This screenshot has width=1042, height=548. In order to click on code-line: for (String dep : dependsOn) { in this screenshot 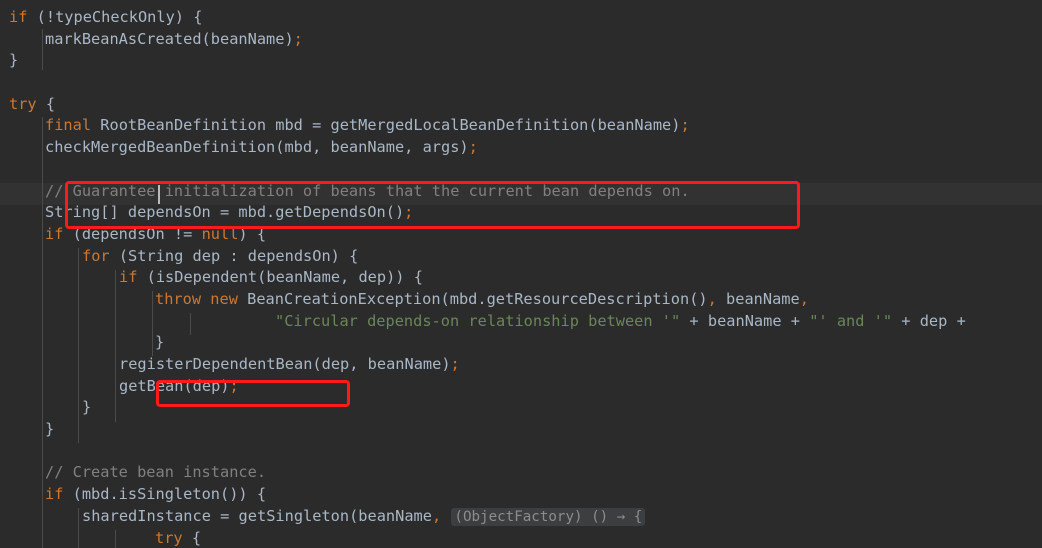, I will do `click(521, 257)`.